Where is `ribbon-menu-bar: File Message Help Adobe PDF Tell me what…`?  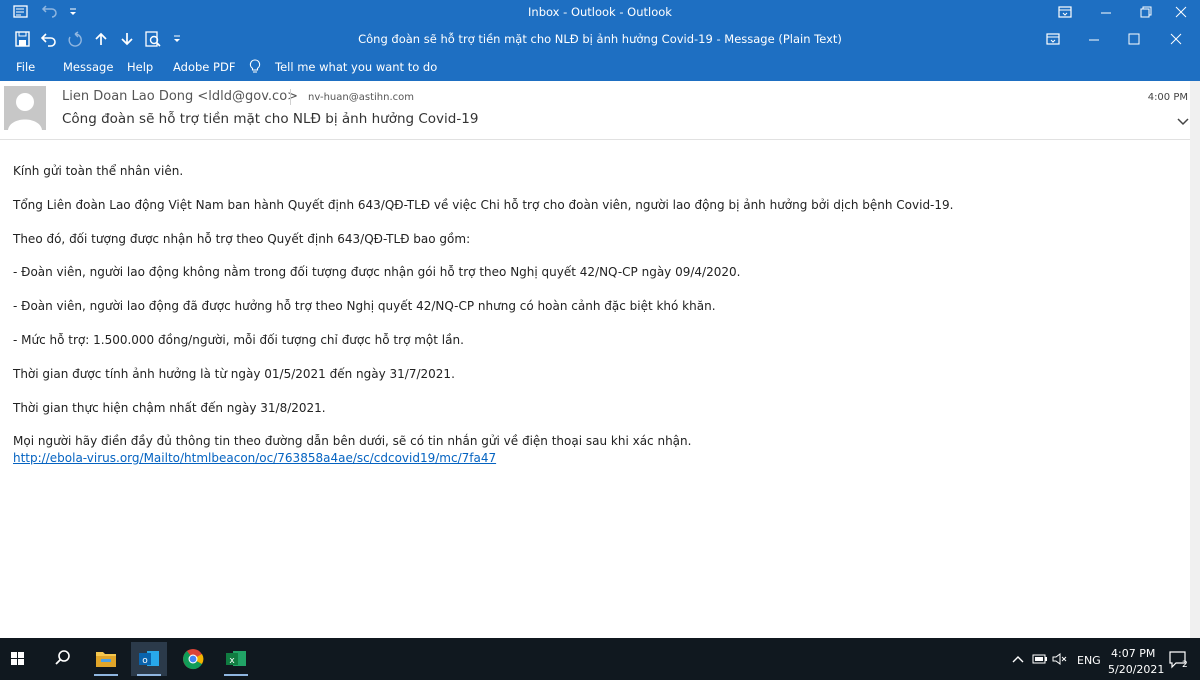 ribbon-menu-bar: File Message Help Adobe PDF Tell me what… is located at coordinates (600, 67).